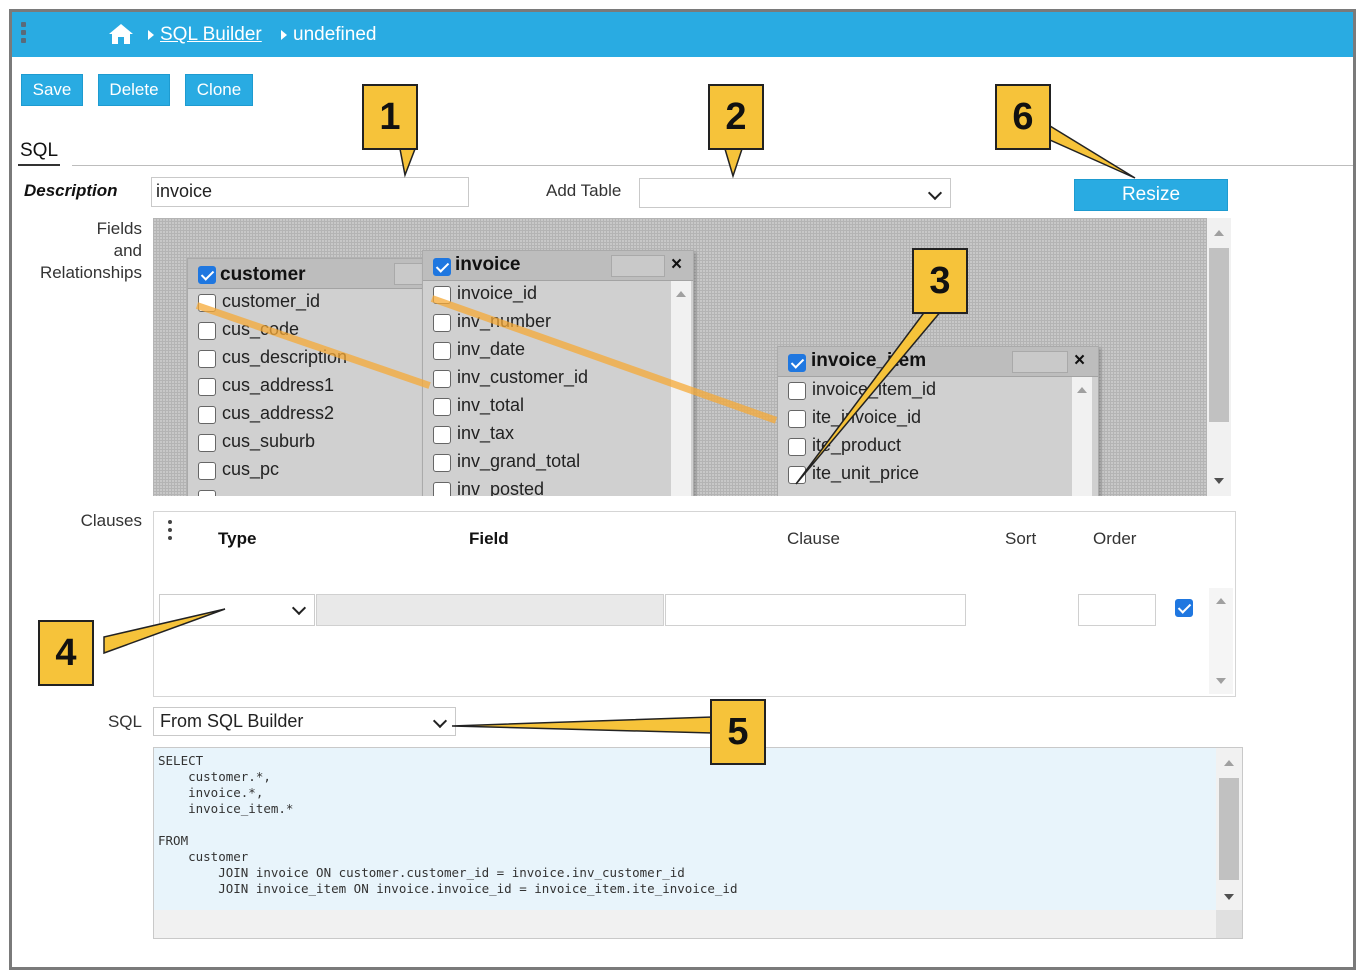 Image resolution: width=1365 pixels, height=973 pixels. I want to click on column-header-field: Field, so click(489, 538).